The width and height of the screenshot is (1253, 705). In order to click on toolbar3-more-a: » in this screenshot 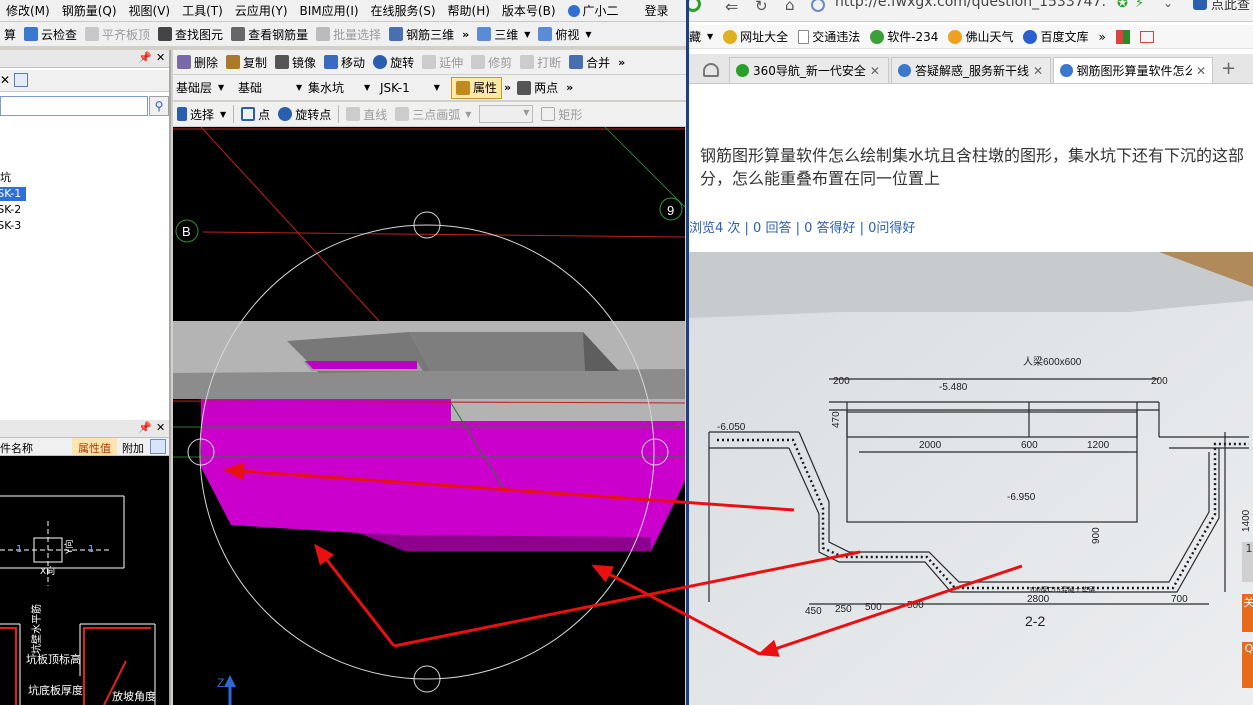, I will do `click(507, 87)`.